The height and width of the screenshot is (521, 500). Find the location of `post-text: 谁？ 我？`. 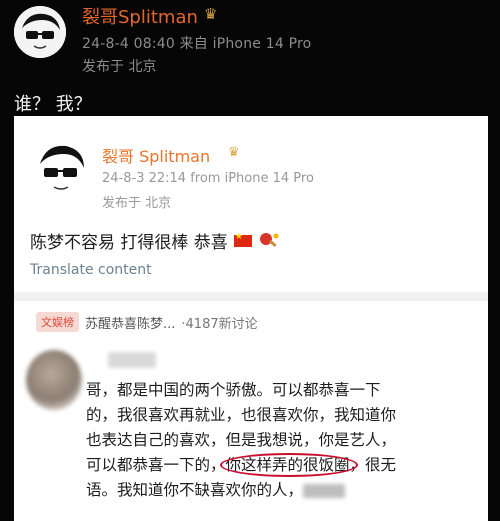

post-text: 谁？ 我？ is located at coordinates (53, 104).